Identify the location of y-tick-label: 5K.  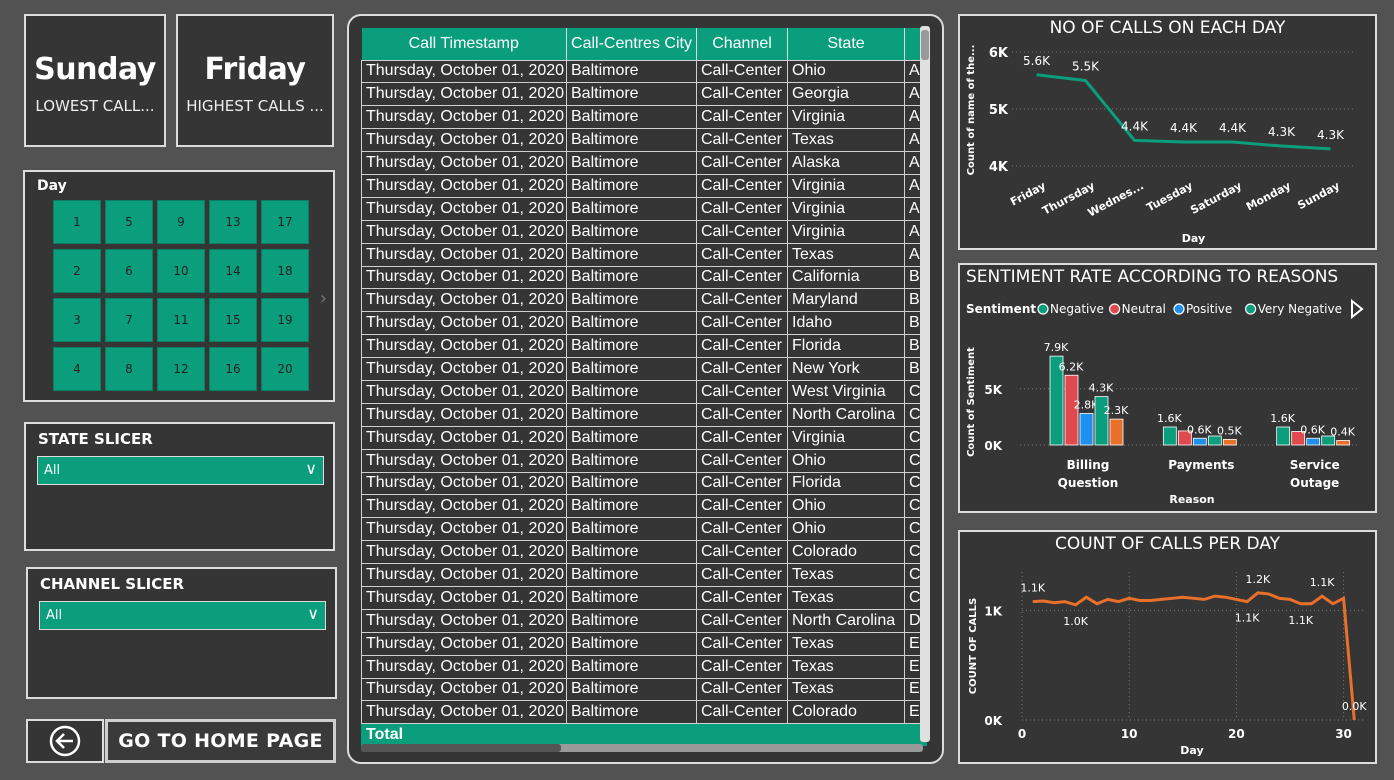
(993, 390).